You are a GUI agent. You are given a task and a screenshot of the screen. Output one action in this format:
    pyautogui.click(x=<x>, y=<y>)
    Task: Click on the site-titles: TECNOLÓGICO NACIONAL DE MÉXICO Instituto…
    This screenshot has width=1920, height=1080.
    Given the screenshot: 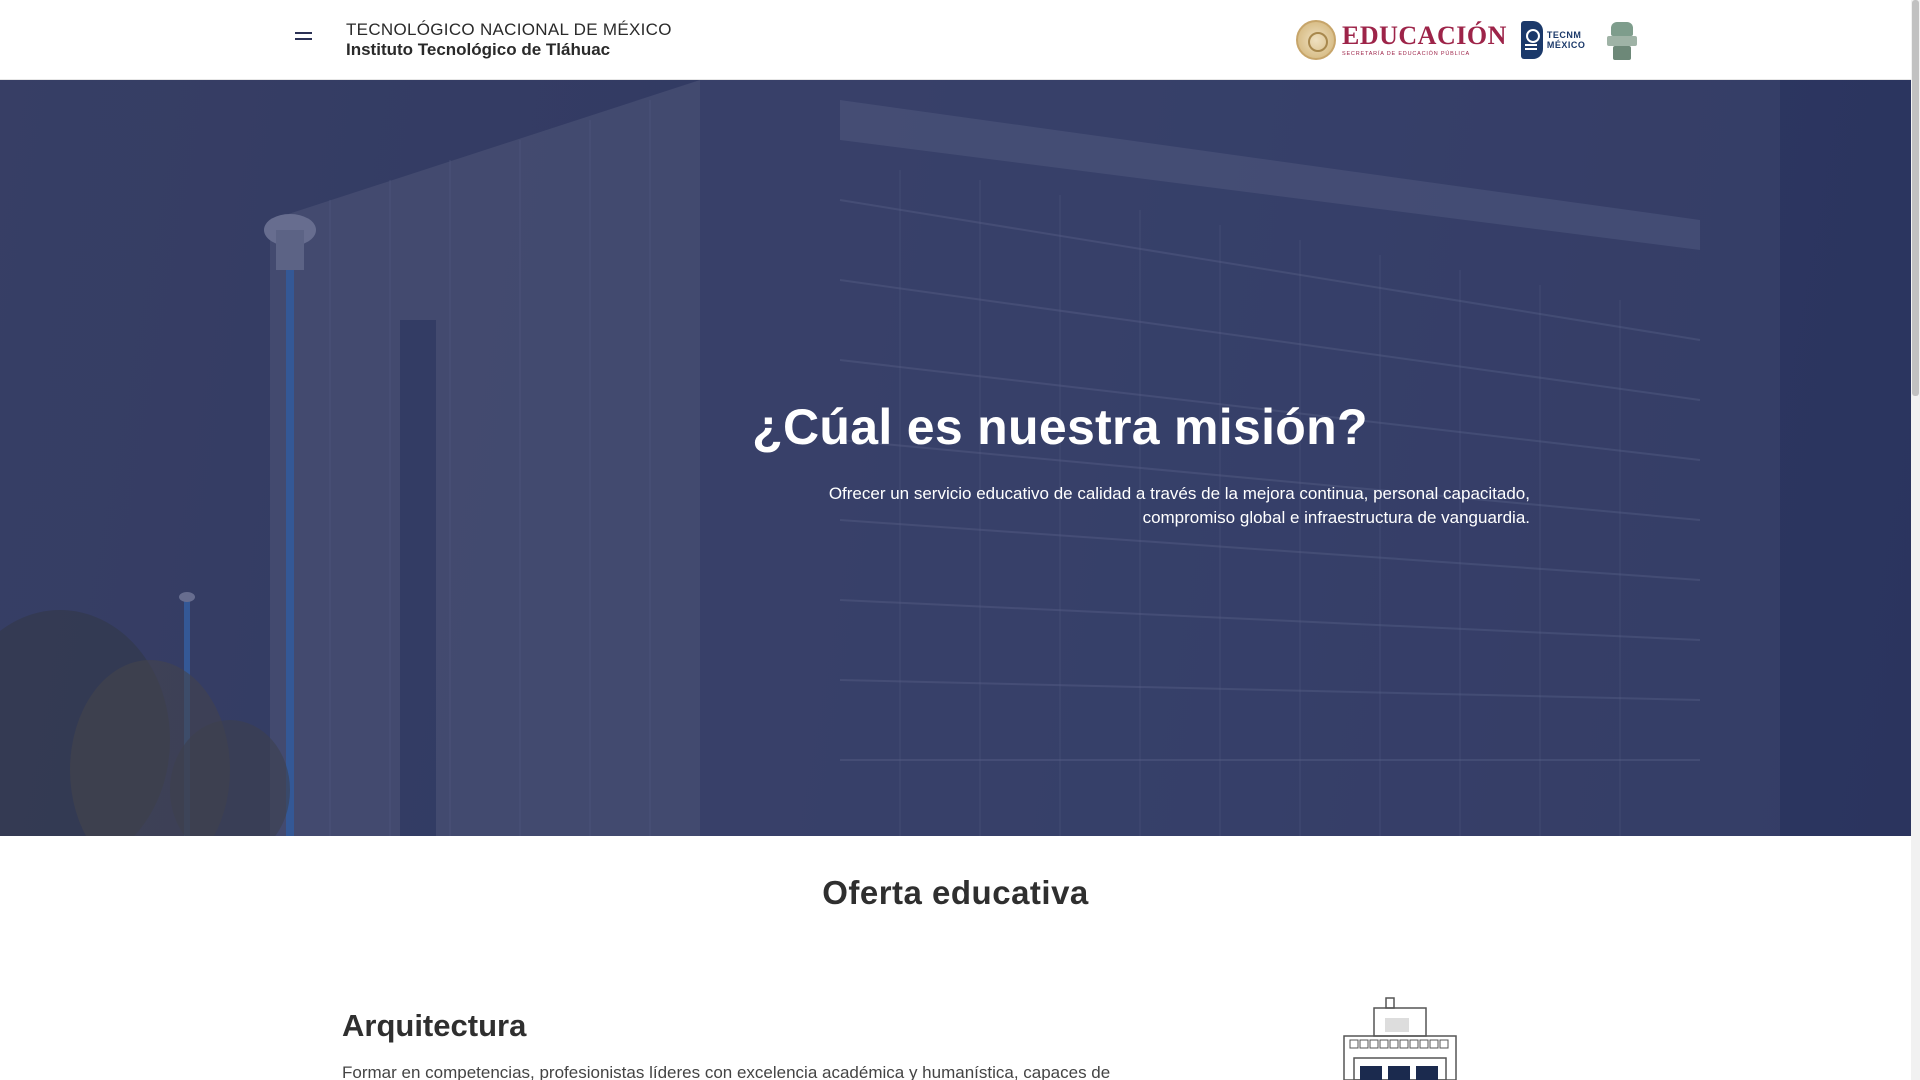 What is the action you would take?
    pyautogui.click(x=509, y=40)
    